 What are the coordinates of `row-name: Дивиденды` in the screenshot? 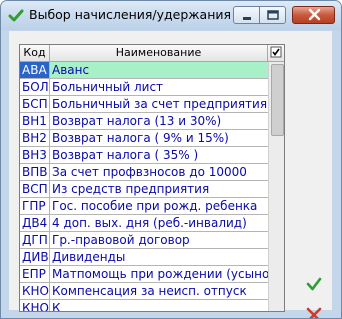 It's located at (159, 257).